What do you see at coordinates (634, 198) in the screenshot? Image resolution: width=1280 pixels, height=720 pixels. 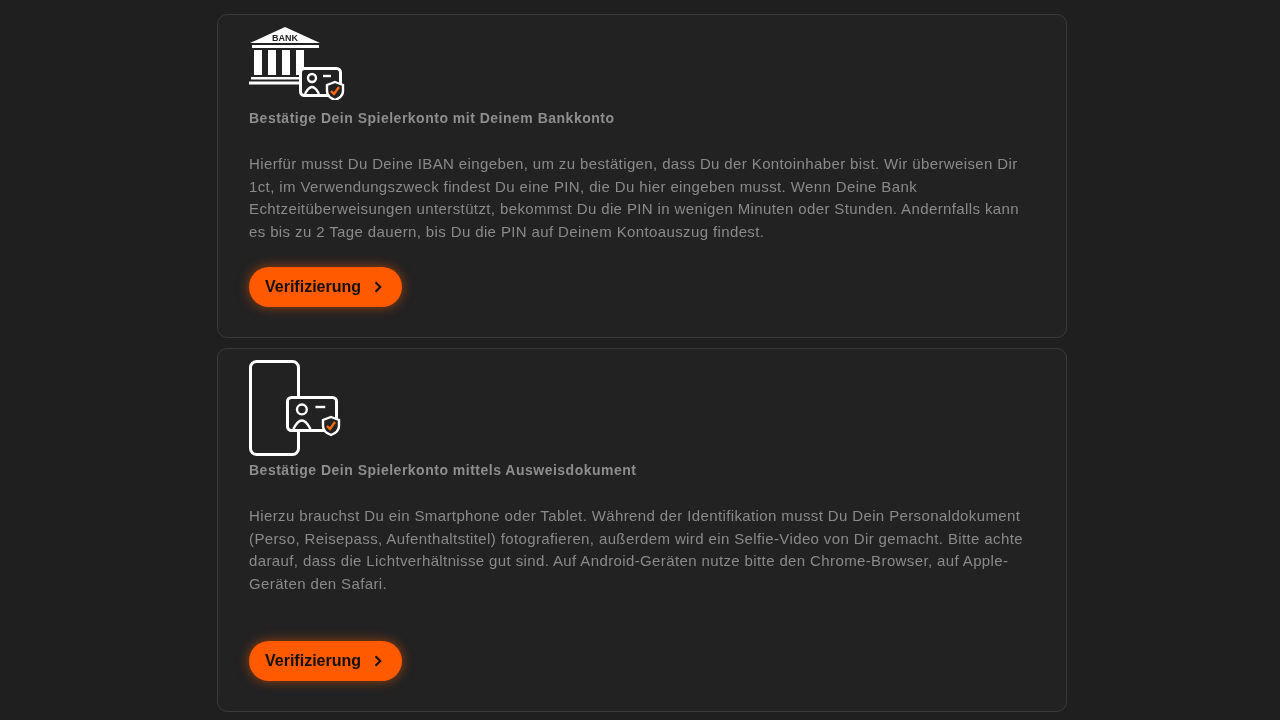 I see `card-description: Hierfür musst Du Deine IBAN eingeben, um zu bestätigen, dass Du der Kontoinhaber bist. Wir überweisen Dir 1ct, im Verwendungszweck findest Du eine PIN, die Du hier eingeben musst. Wenn Deine Bank Echtzeitüberweisungen unterstützt, bekommst Du die PIN in wenigen Minuten oder Stunden. Andernfalls kann es bis zu 2 Tage dauern, bis Du die PIN auf Deinem Kontoauszug findest.` at bounding box center [634, 198].